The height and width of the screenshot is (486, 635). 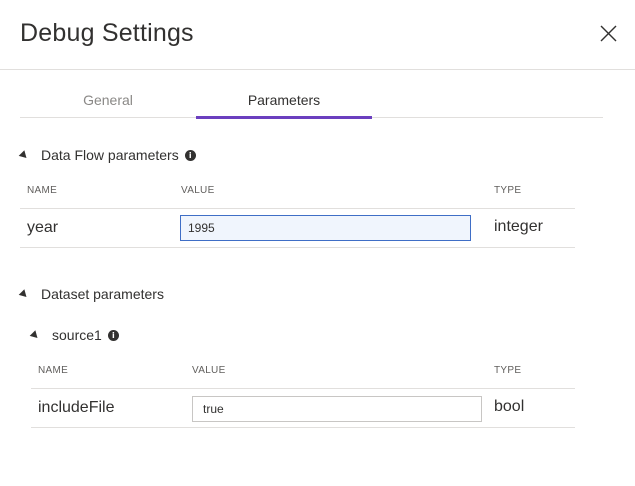 I want to click on close-icon, so click(x=608, y=33).